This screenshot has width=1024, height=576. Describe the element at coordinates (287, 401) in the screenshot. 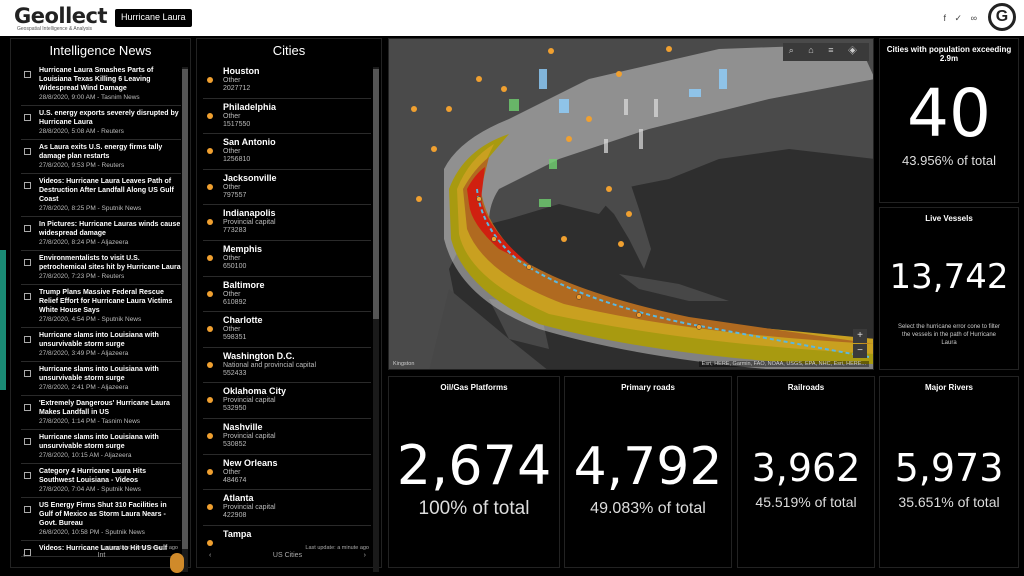

I see `city-item: Oklahoma City Provincial capital 532950` at that location.